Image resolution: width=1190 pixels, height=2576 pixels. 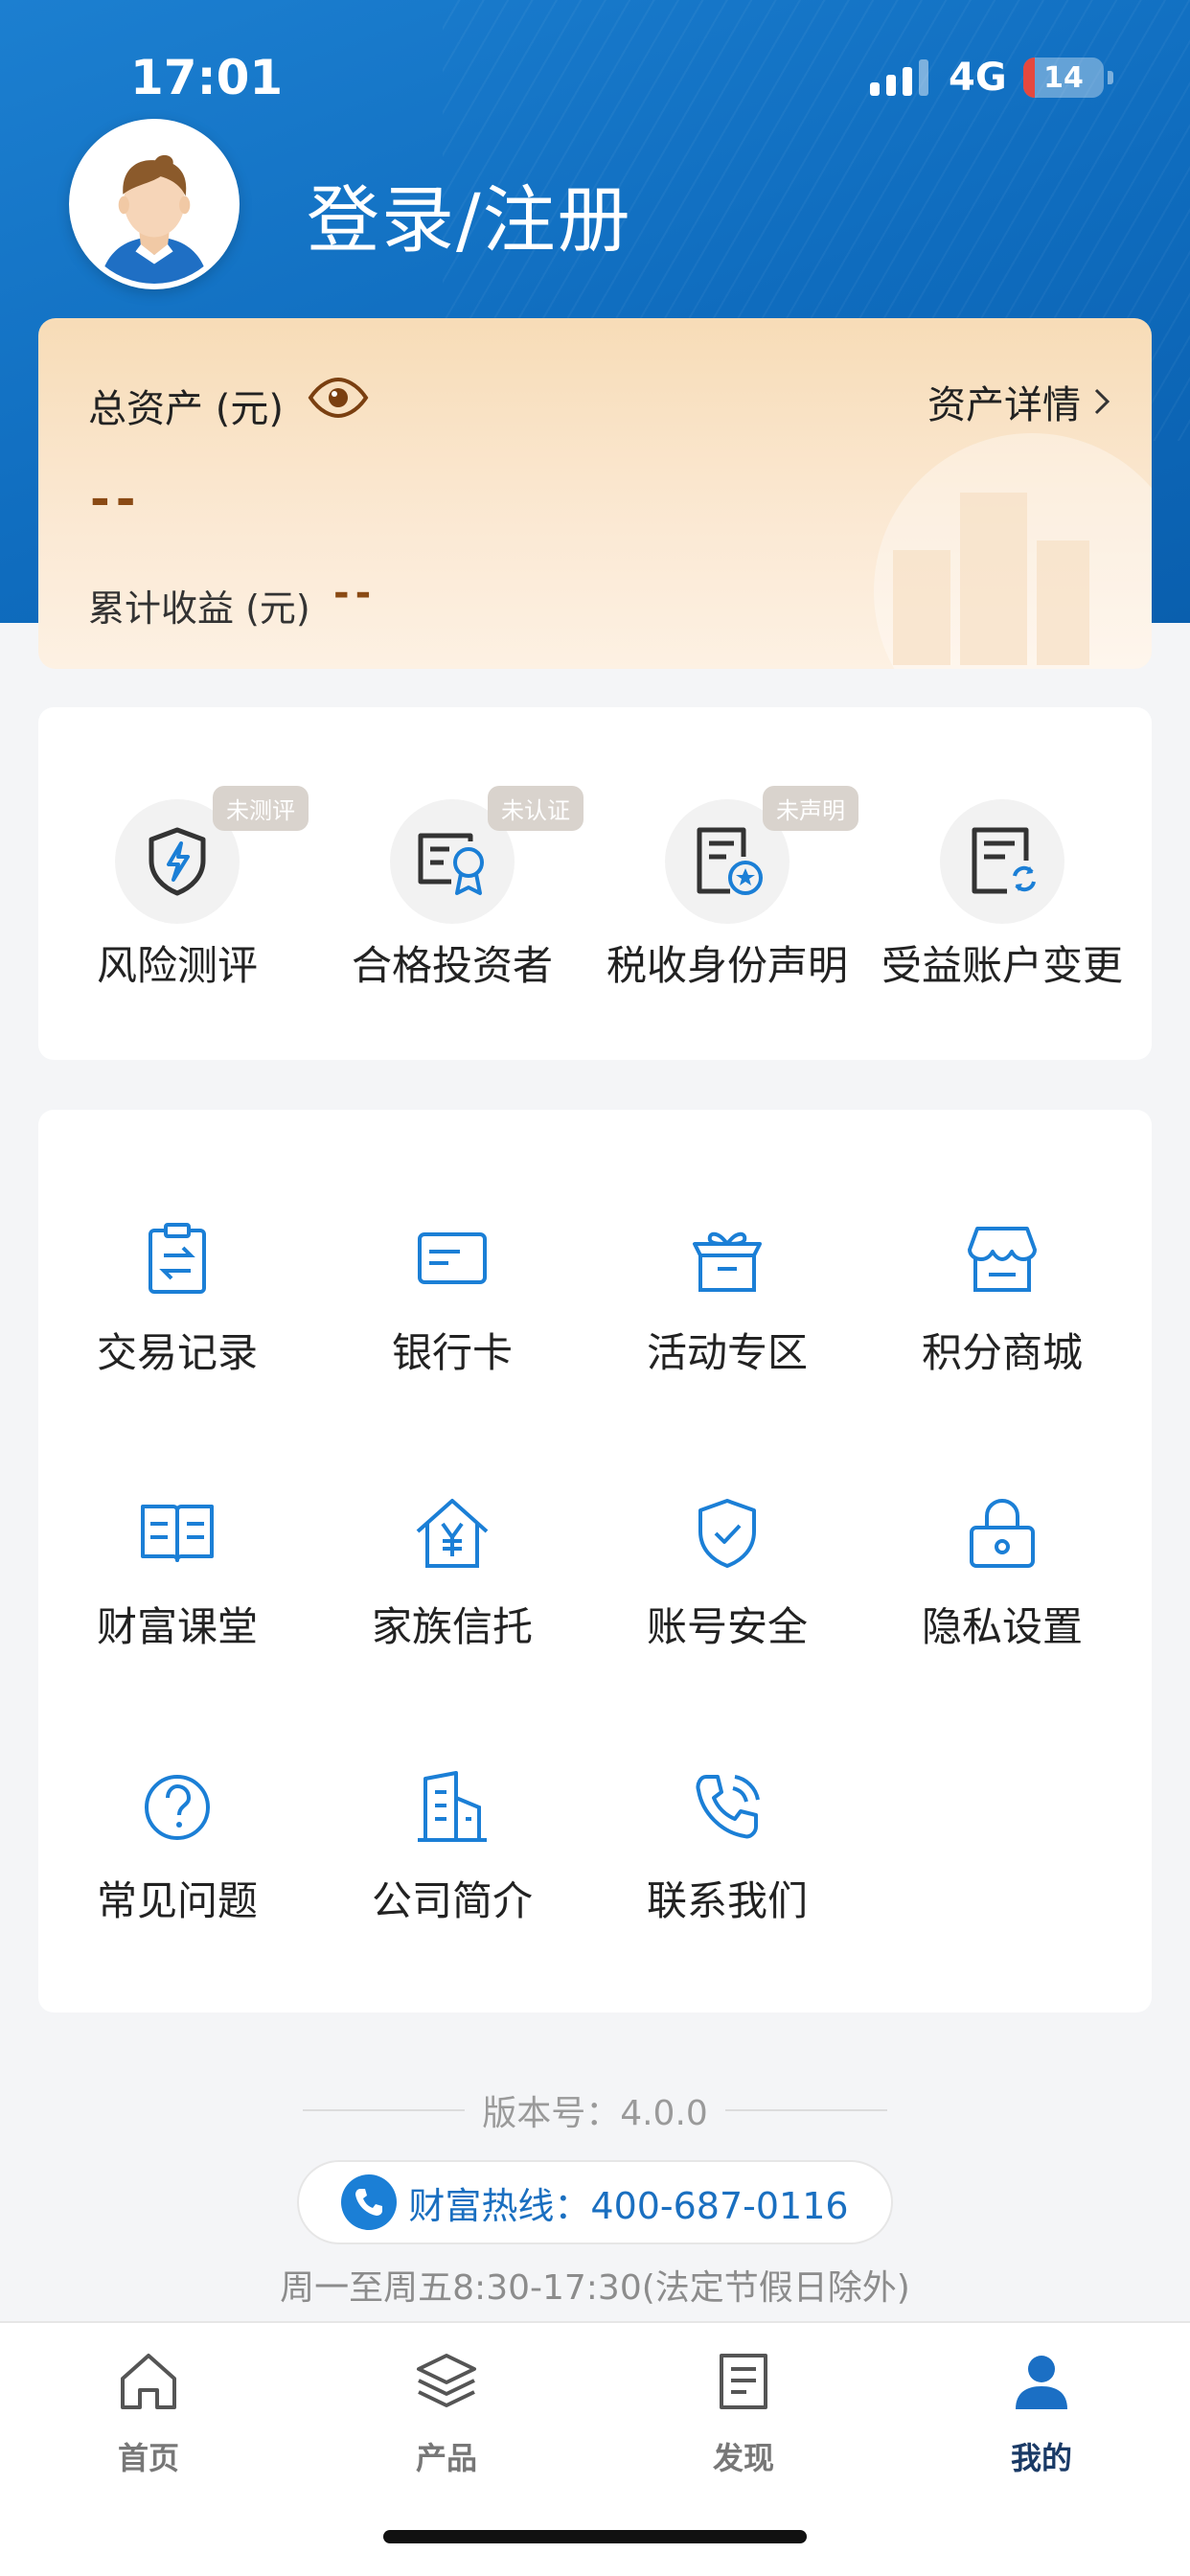 What do you see at coordinates (447, 2422) in the screenshot?
I see `tab-products: 产品` at bounding box center [447, 2422].